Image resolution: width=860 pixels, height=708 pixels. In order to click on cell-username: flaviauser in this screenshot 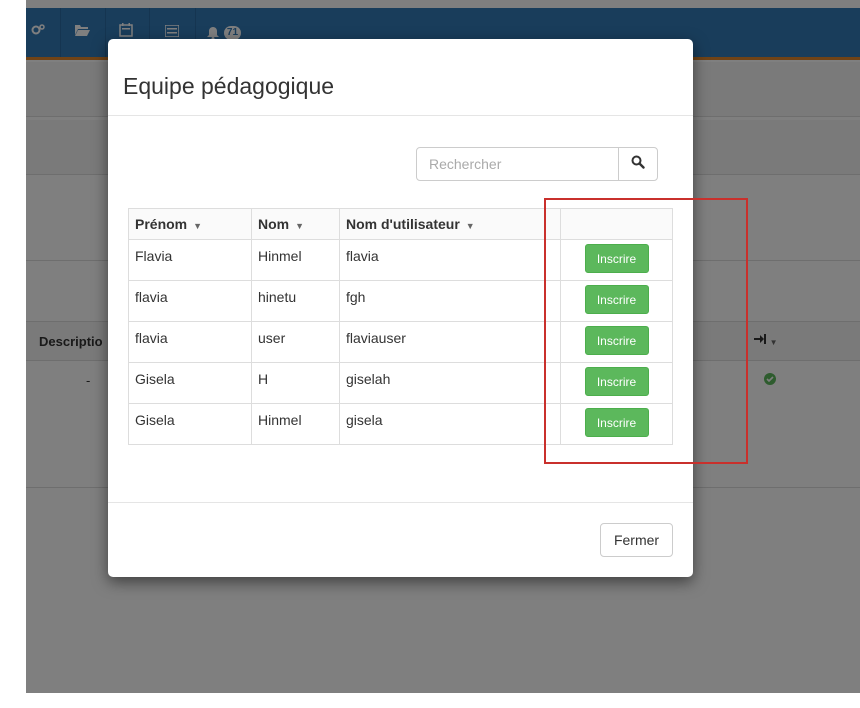, I will do `click(450, 342)`.